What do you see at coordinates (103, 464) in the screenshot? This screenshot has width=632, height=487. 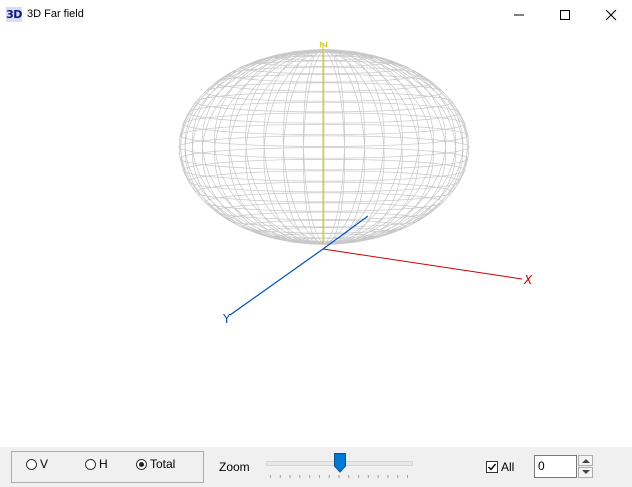 I see `radio-h-label: H` at bounding box center [103, 464].